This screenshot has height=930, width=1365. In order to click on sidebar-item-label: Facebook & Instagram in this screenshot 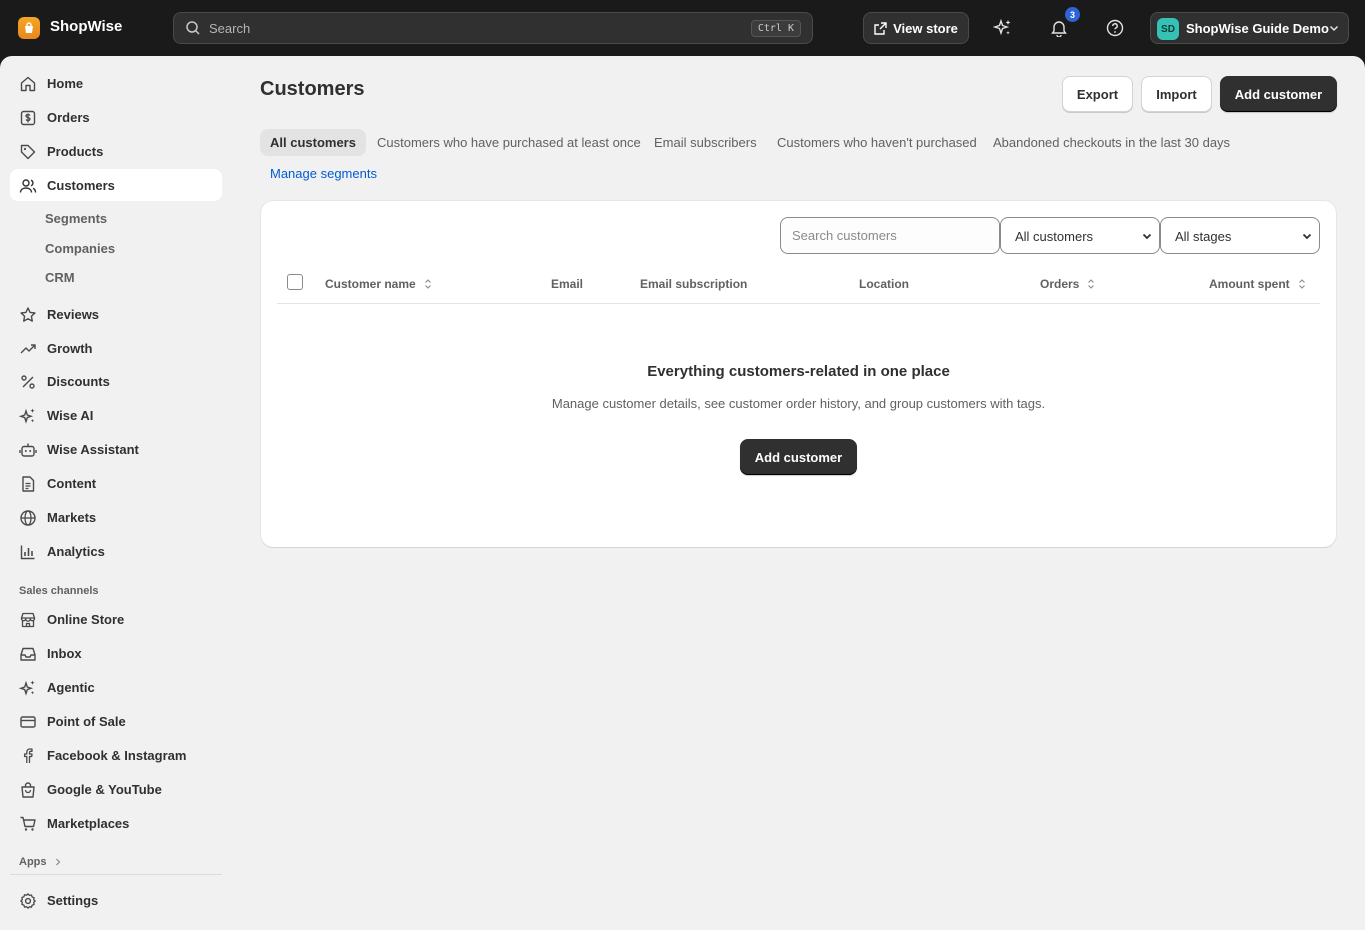, I will do `click(117, 755)`.